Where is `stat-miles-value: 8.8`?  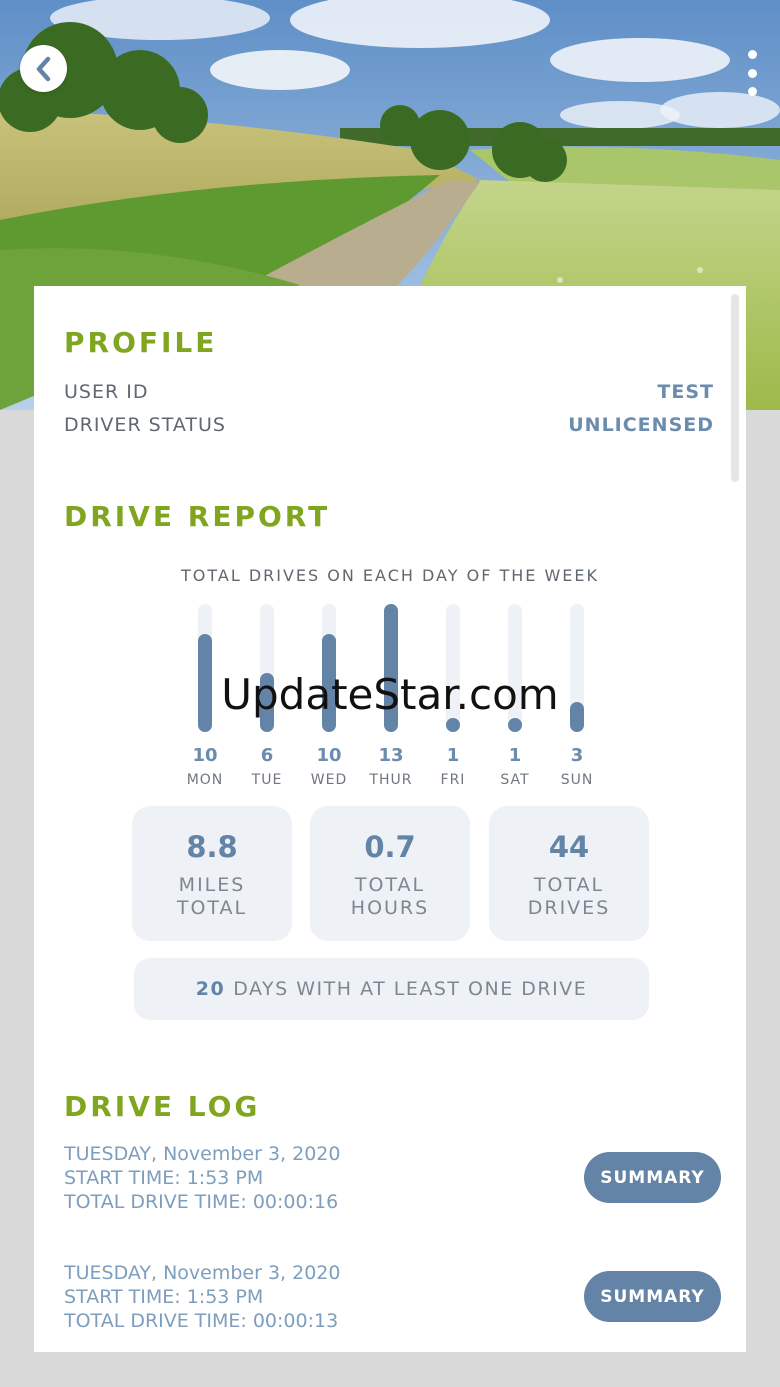 stat-miles-value: 8.8 is located at coordinates (212, 847).